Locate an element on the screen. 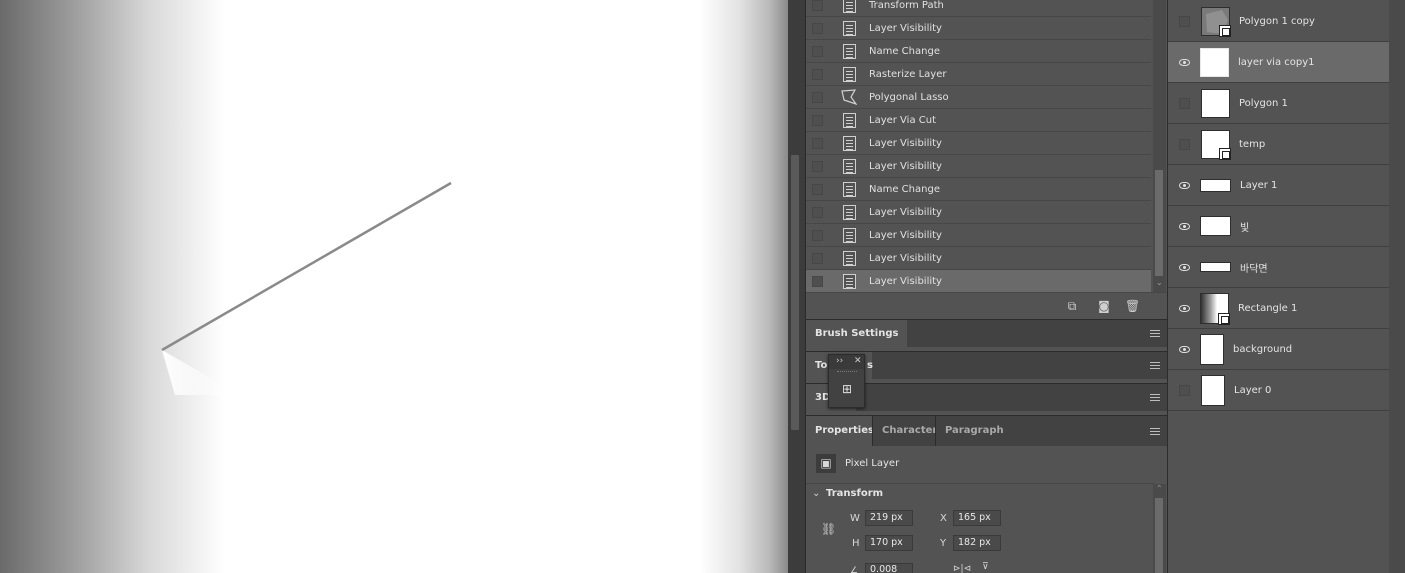  layer-name: layer via copy1 is located at coordinates (1276, 62).